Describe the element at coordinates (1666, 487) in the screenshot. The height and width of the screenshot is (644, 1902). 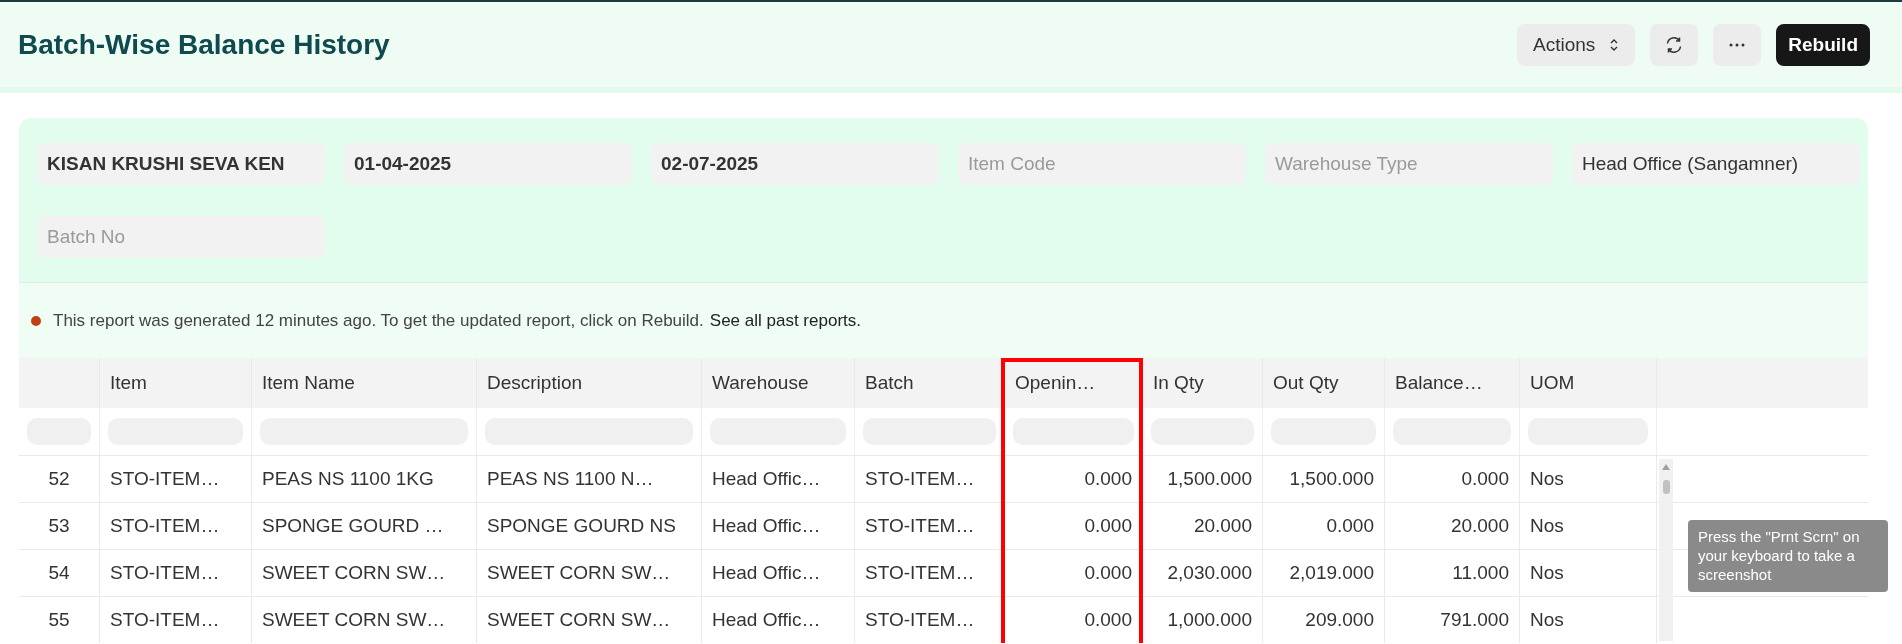
I see `scrollbar-thumb` at that location.